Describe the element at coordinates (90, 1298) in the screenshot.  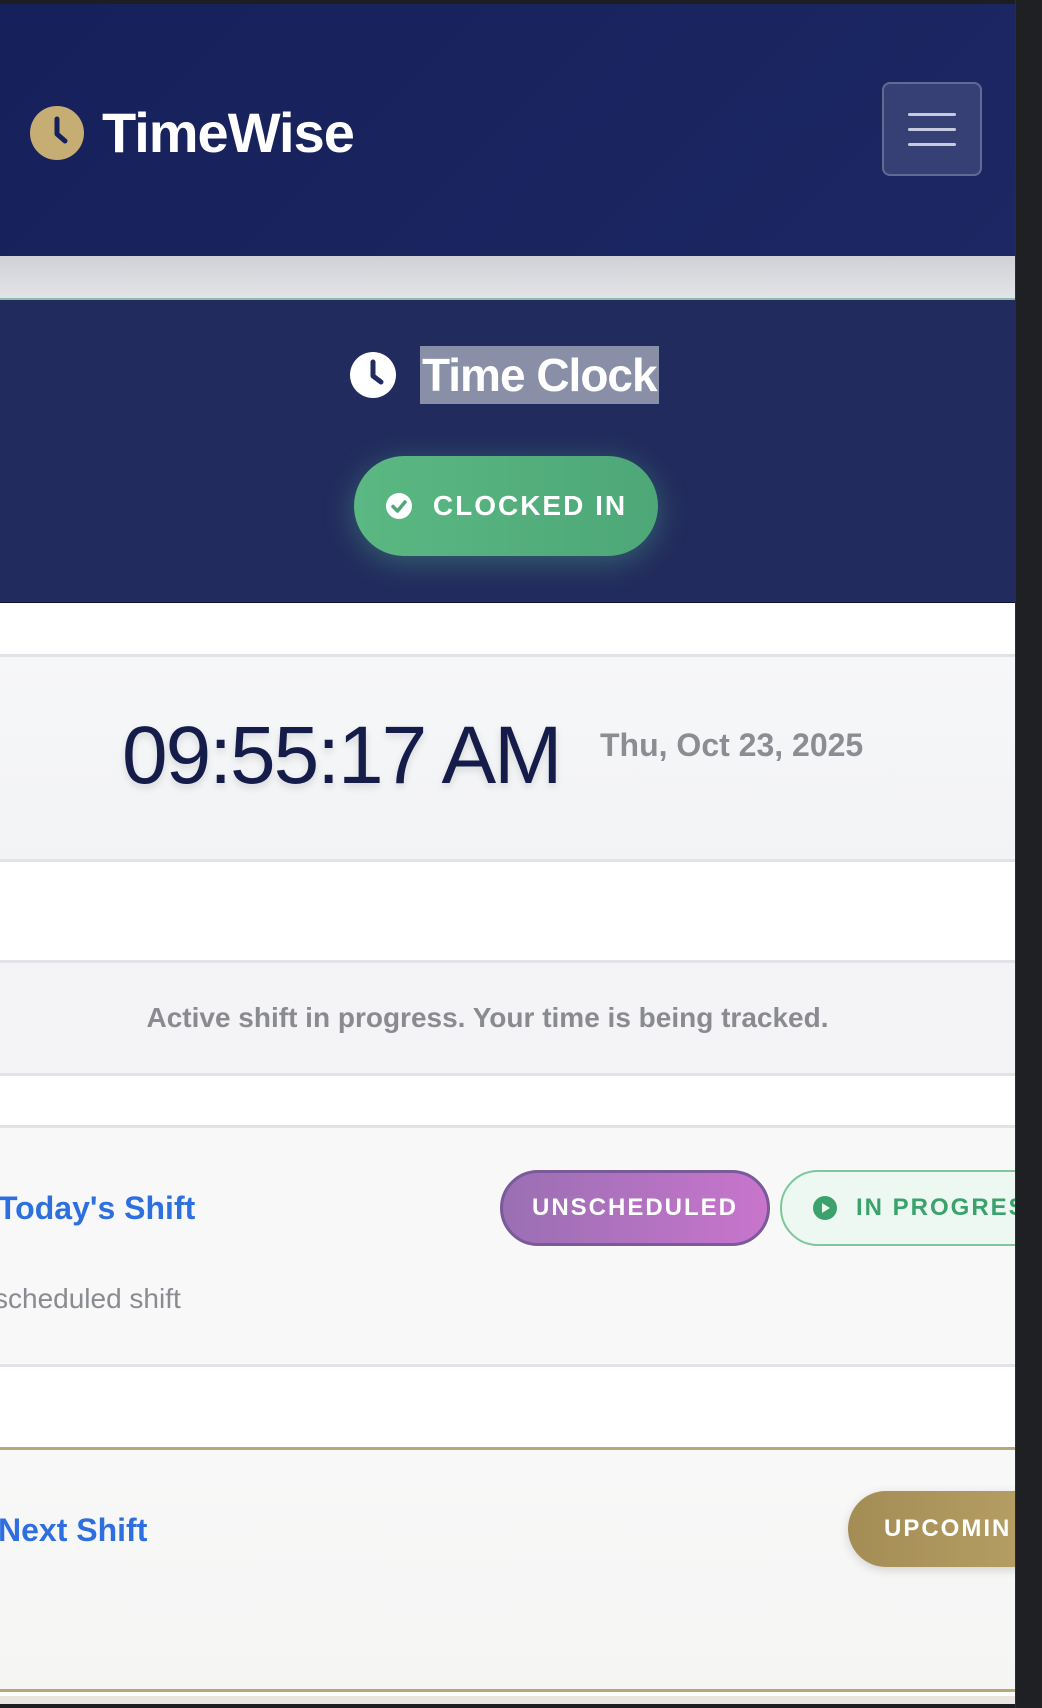
I see `todays-shift-subtitle: scheduled shift` at that location.